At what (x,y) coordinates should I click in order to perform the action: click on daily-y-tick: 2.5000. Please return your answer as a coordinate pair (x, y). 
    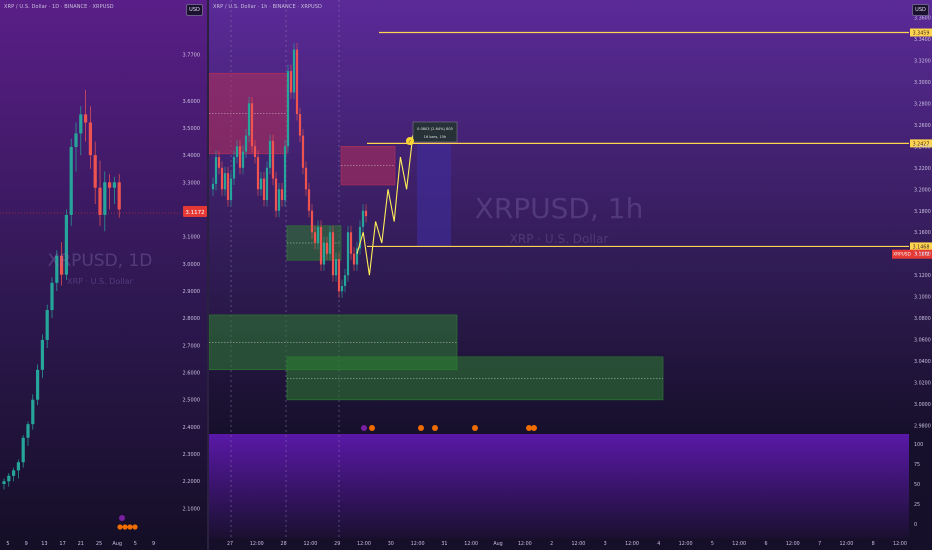
    Looking at the image, I should click on (192, 401).